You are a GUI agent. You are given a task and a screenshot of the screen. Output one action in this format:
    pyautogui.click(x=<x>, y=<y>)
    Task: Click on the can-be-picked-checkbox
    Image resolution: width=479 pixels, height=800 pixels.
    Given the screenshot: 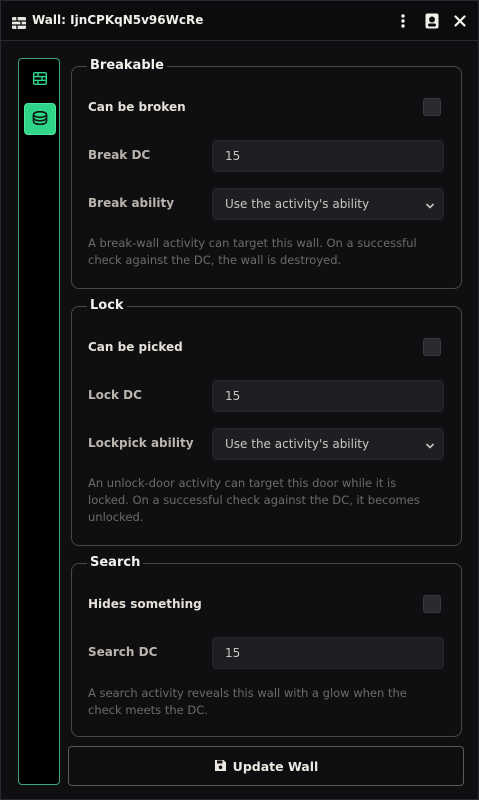 What is the action you would take?
    pyautogui.click(x=432, y=347)
    